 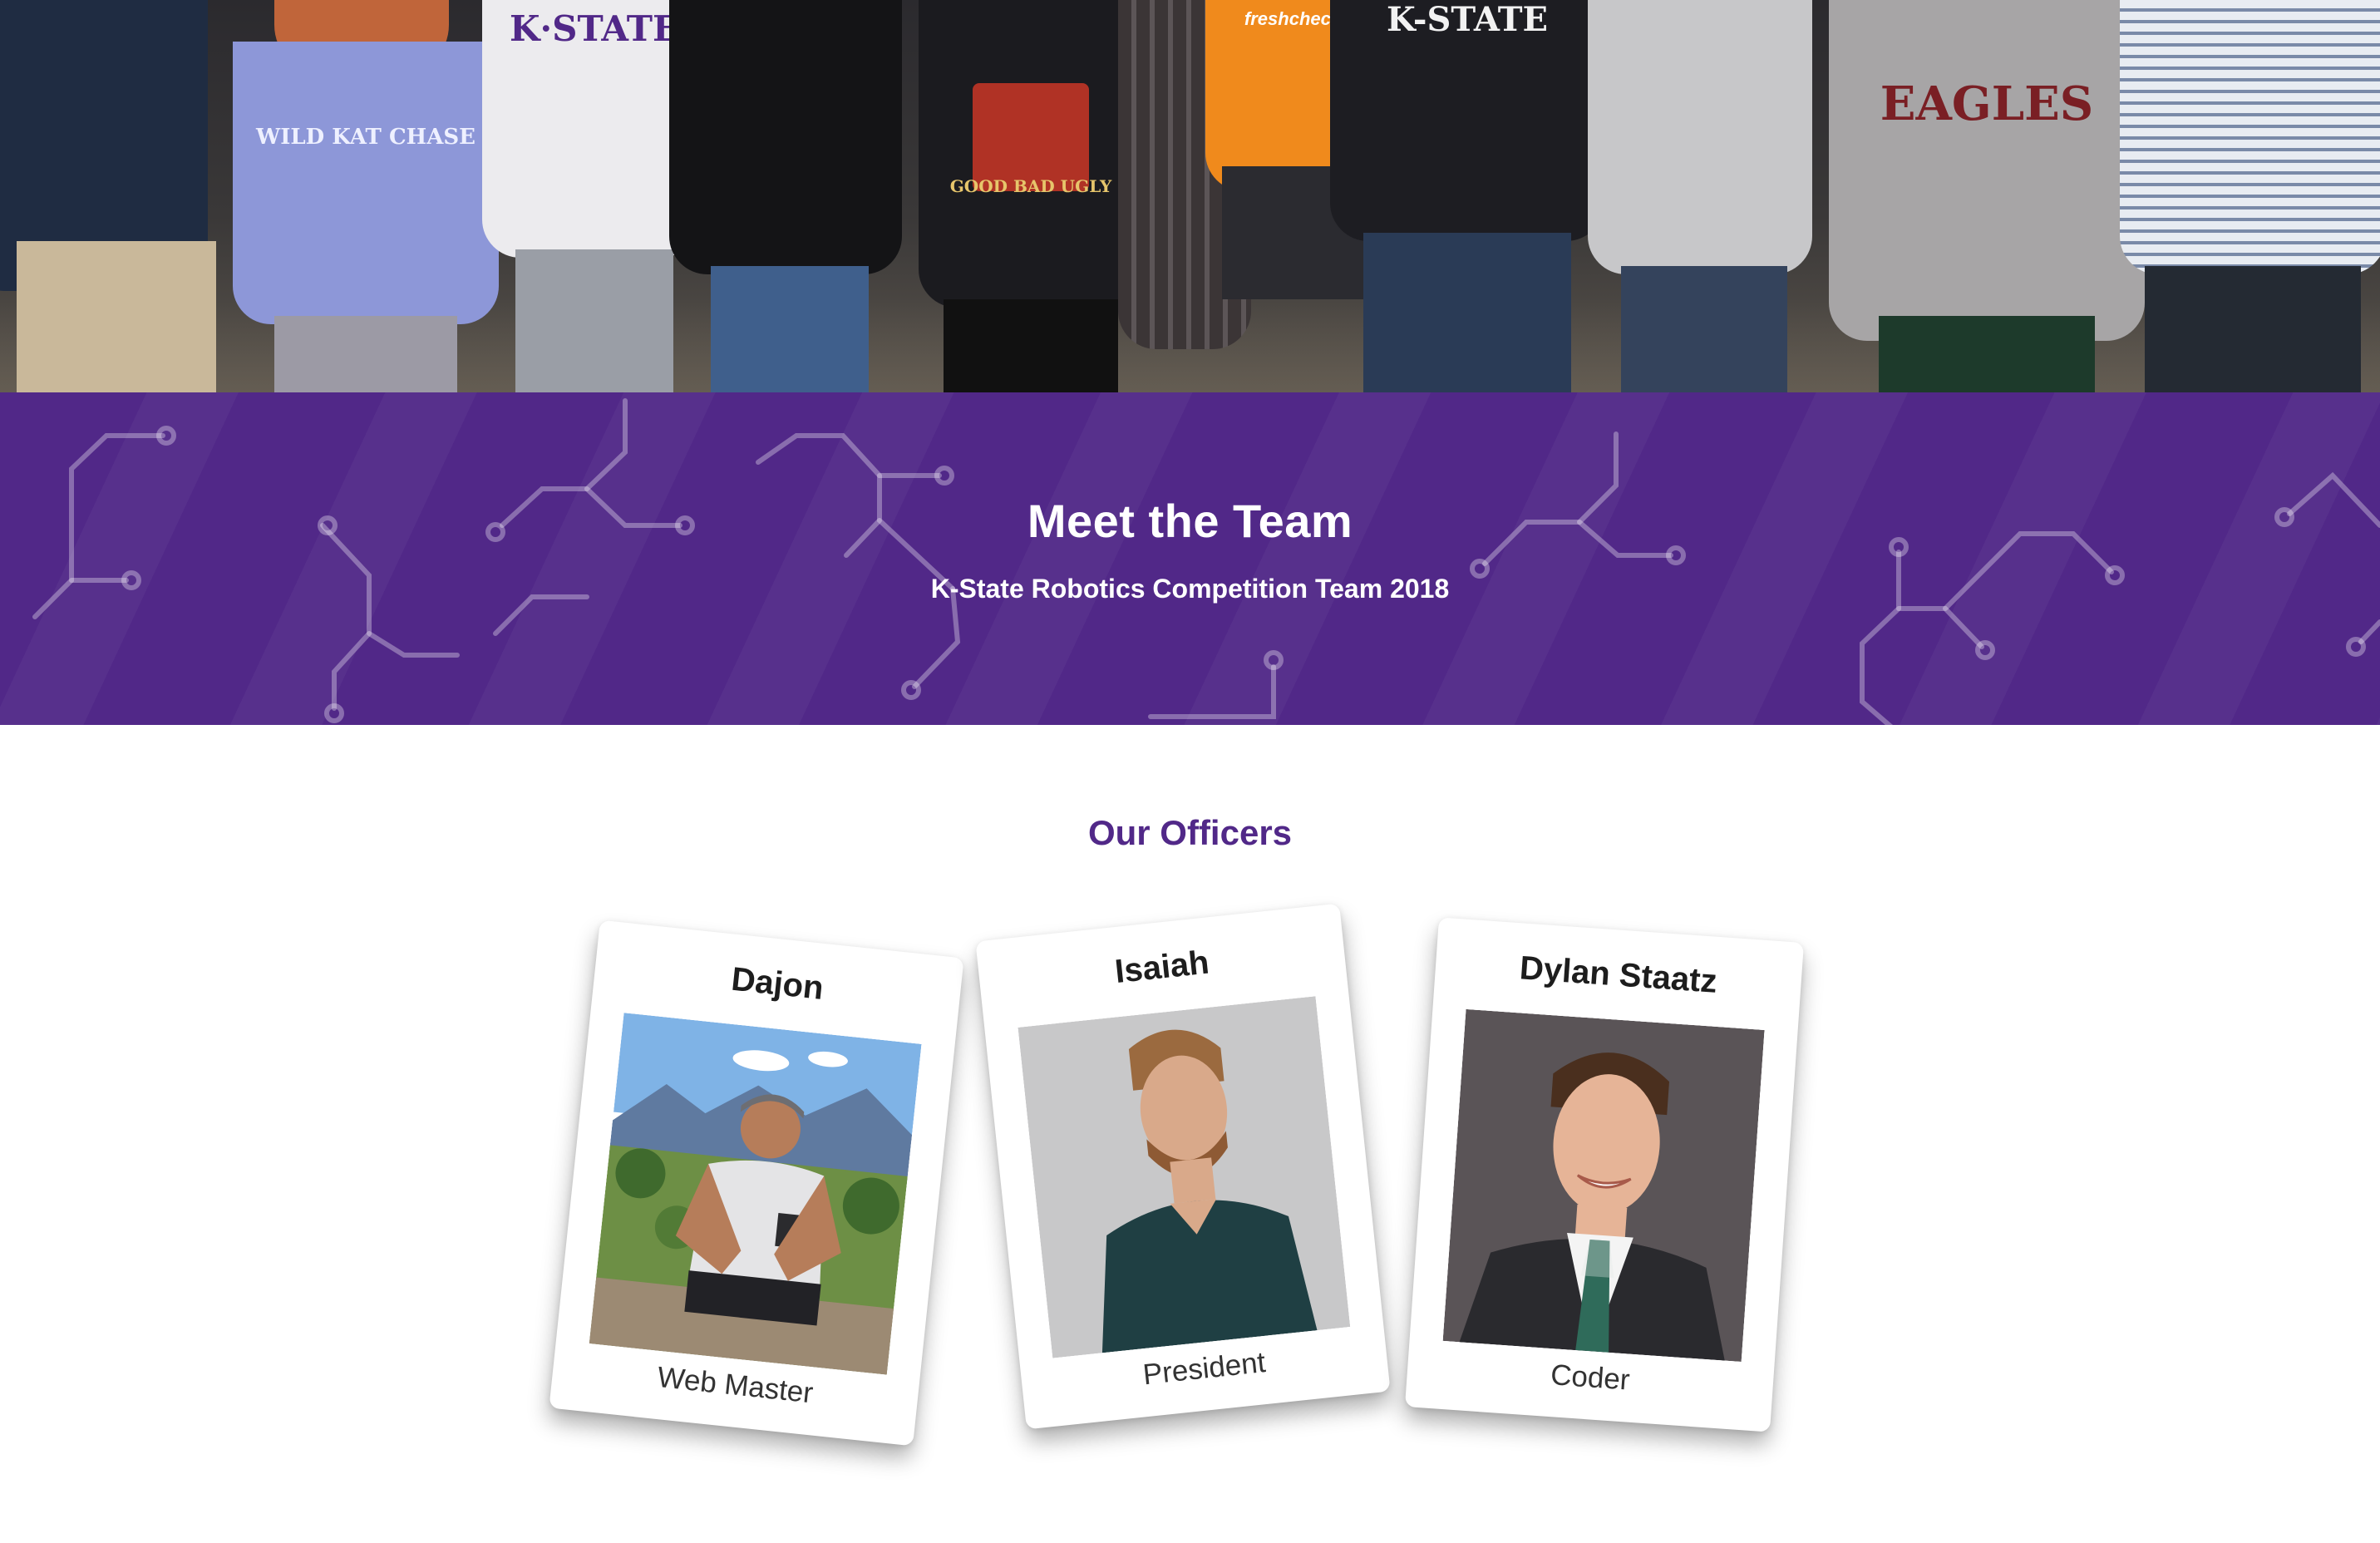 What do you see at coordinates (1618, 974) in the screenshot?
I see `officer-name: Dylan Staatz` at bounding box center [1618, 974].